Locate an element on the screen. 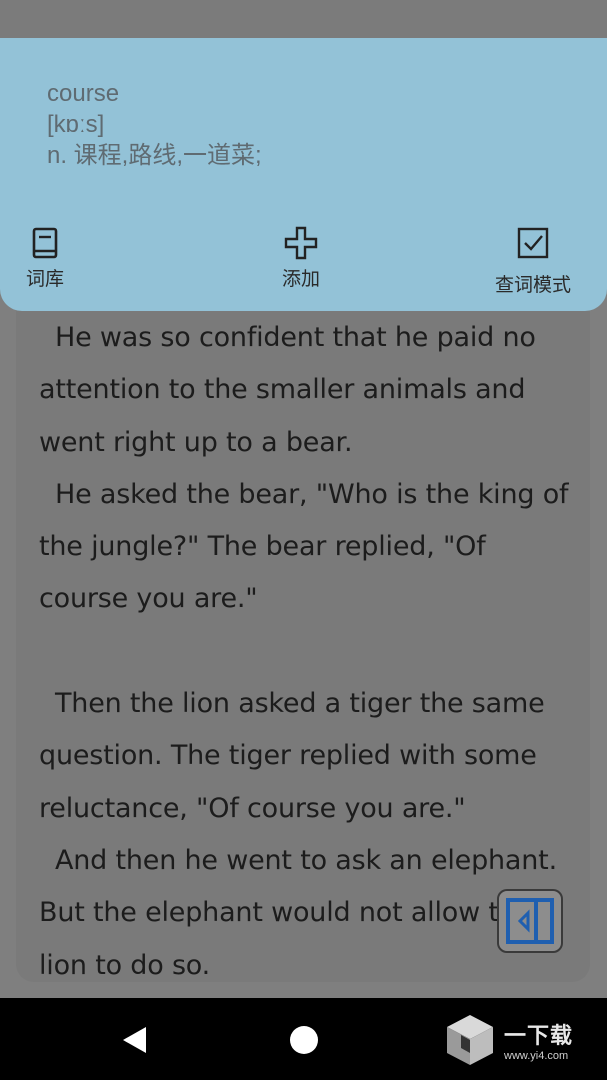  plus-icon is located at coordinates (301, 243).